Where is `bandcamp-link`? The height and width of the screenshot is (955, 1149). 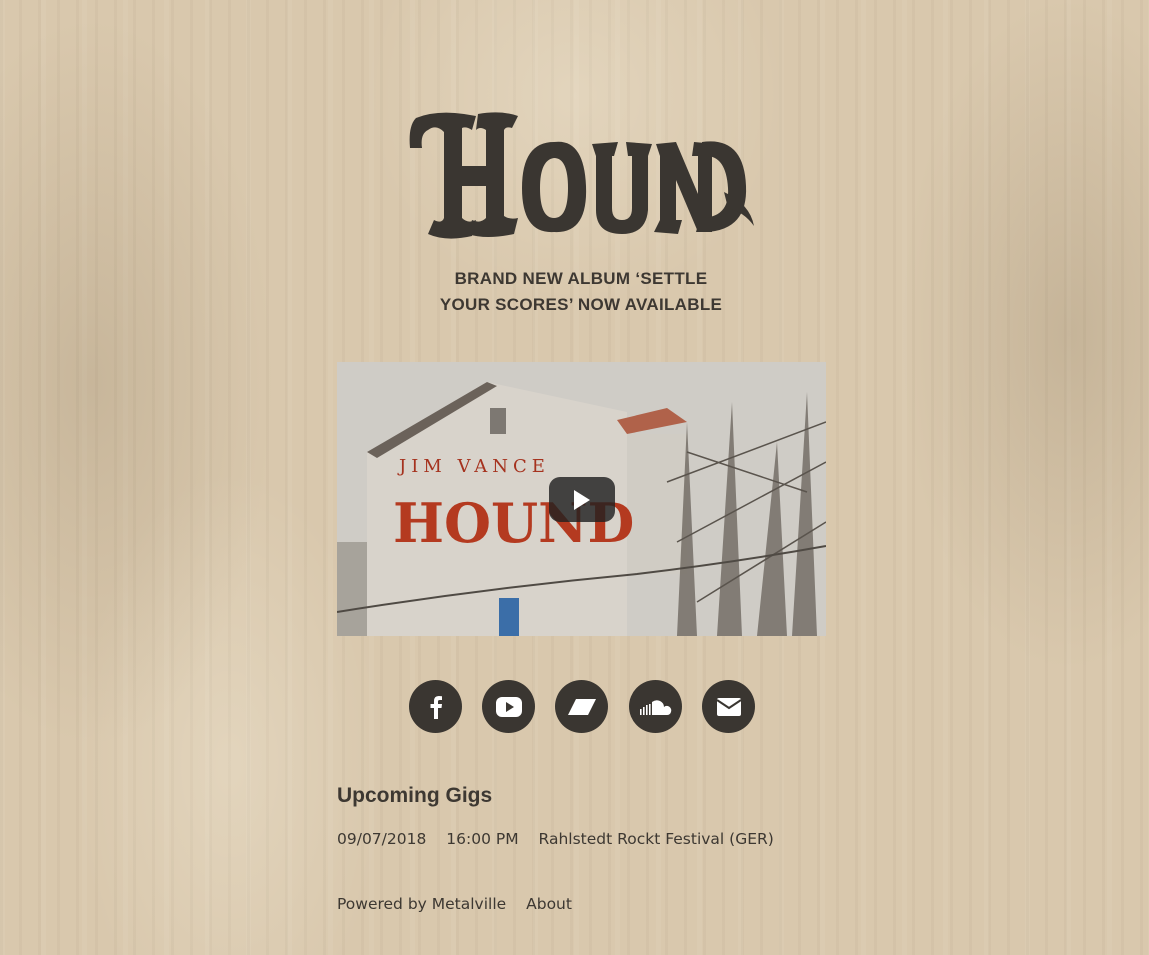 bandcamp-link is located at coordinates (581, 706).